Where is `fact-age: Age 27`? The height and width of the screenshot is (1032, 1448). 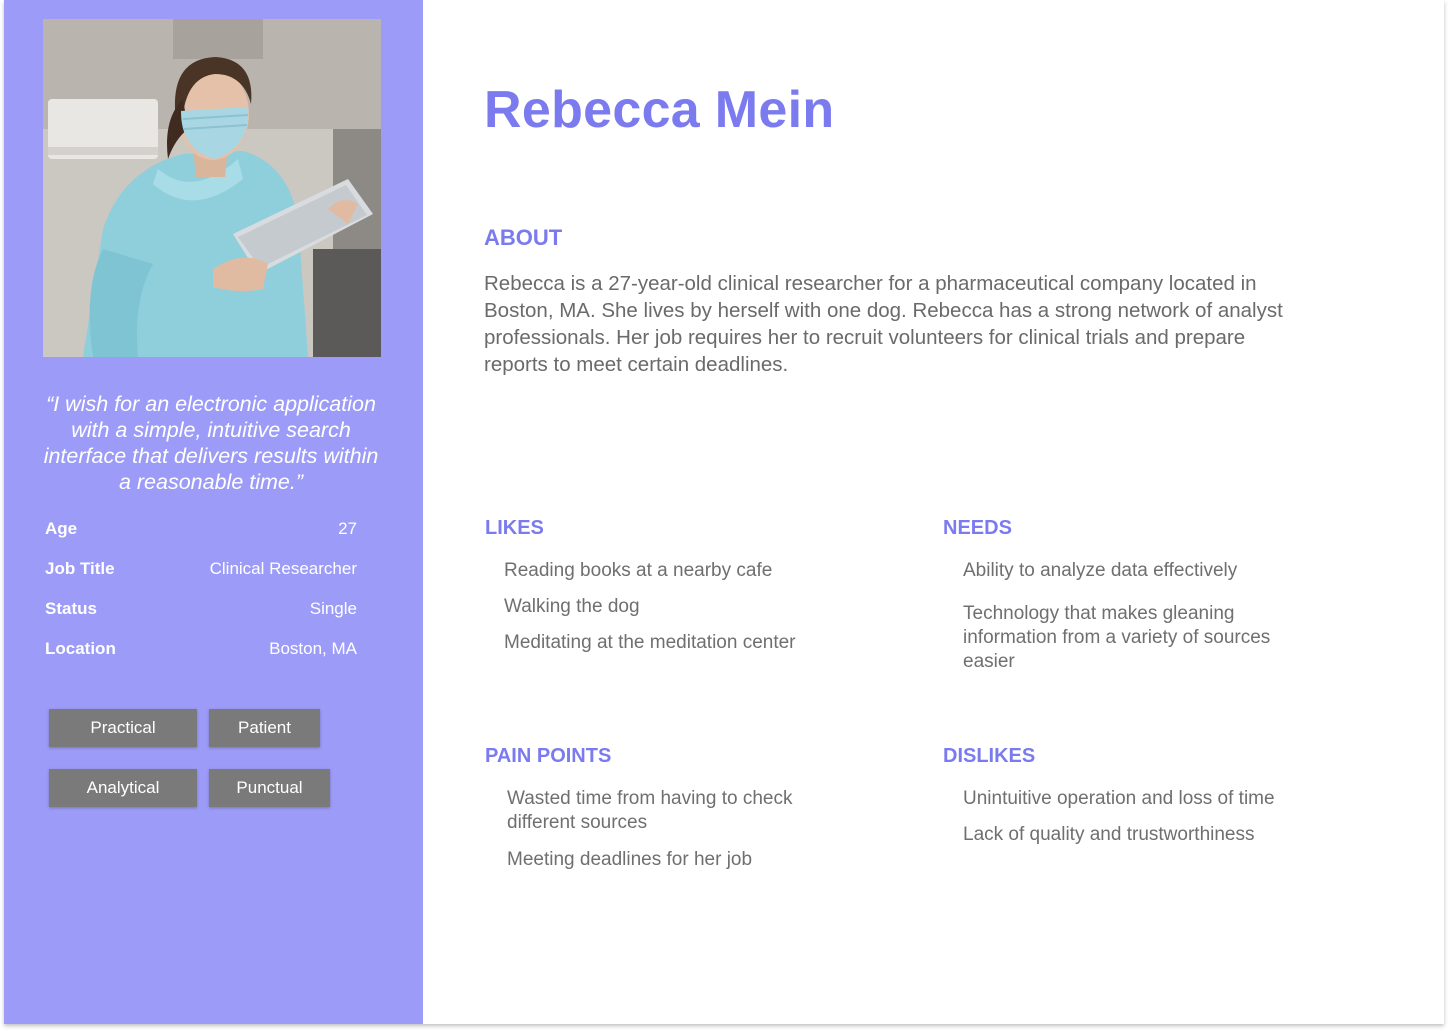 fact-age: Age 27 is located at coordinates (201, 537).